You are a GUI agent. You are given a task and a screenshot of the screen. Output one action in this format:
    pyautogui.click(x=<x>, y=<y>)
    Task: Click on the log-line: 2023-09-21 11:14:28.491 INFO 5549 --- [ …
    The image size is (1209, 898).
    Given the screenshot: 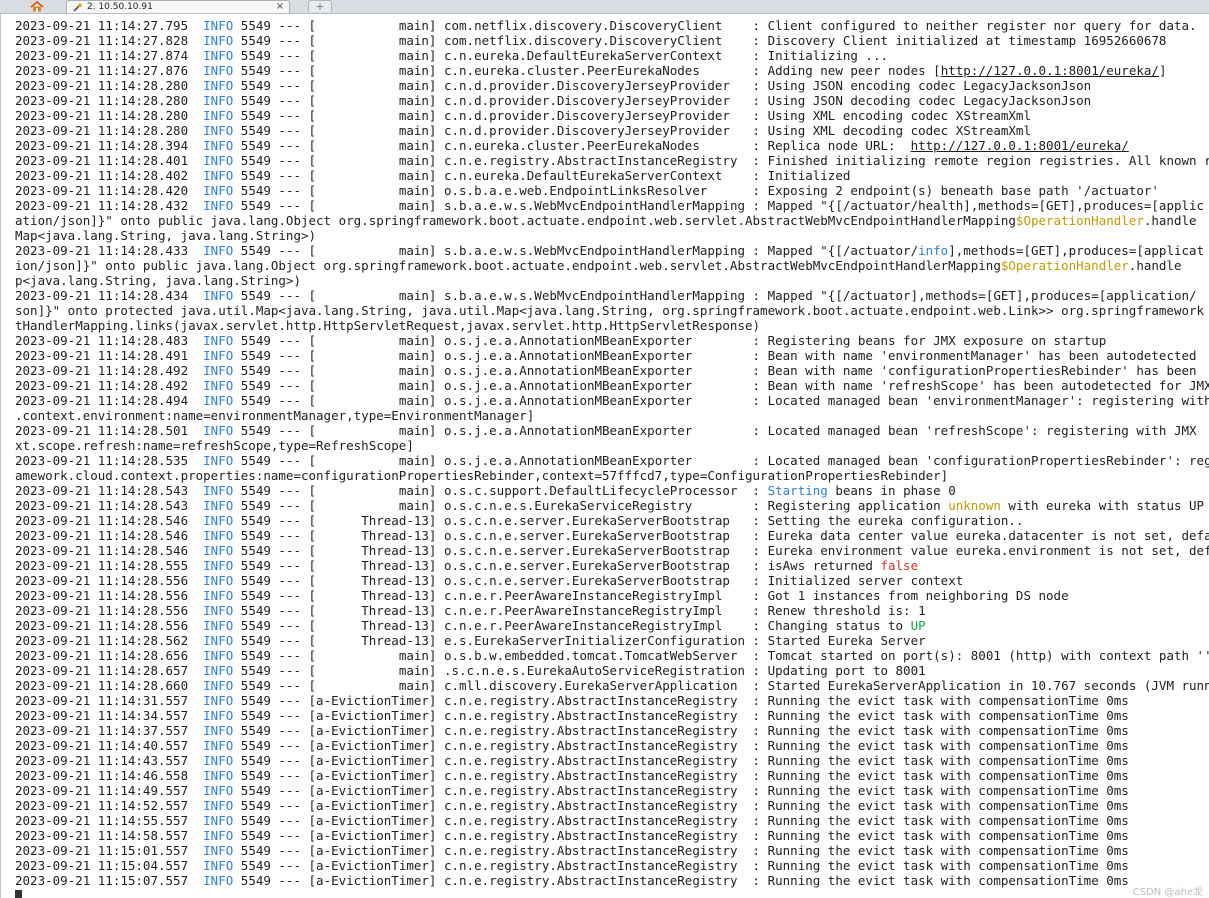 What is the action you would take?
    pyautogui.click(x=612, y=355)
    